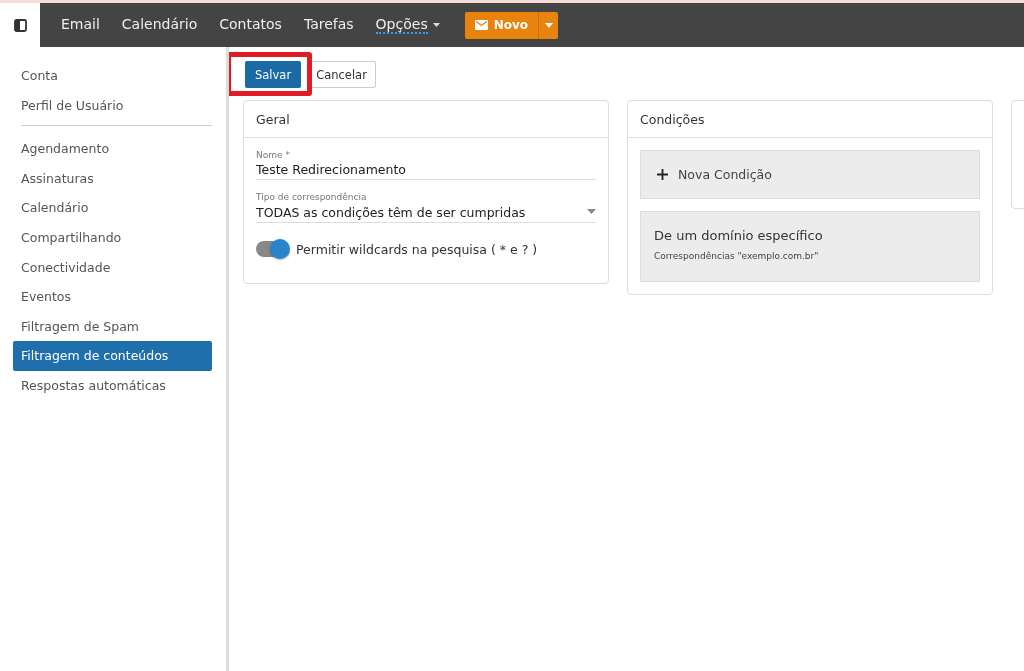 The width and height of the screenshot is (1024, 671). What do you see at coordinates (20, 25) in the screenshot?
I see `panel-icon` at bounding box center [20, 25].